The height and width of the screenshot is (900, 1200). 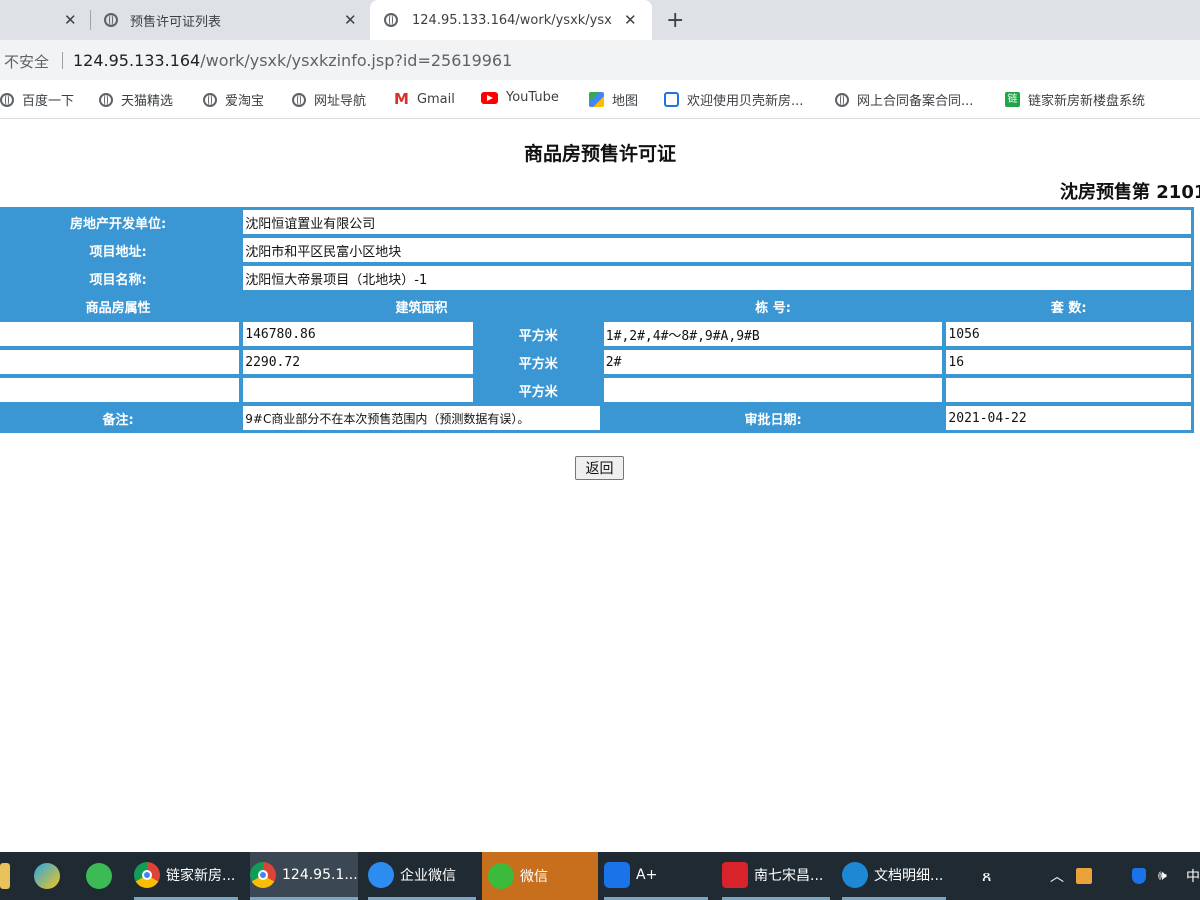 I want to click on taskbar-wechat: 微信, so click(x=540, y=876).